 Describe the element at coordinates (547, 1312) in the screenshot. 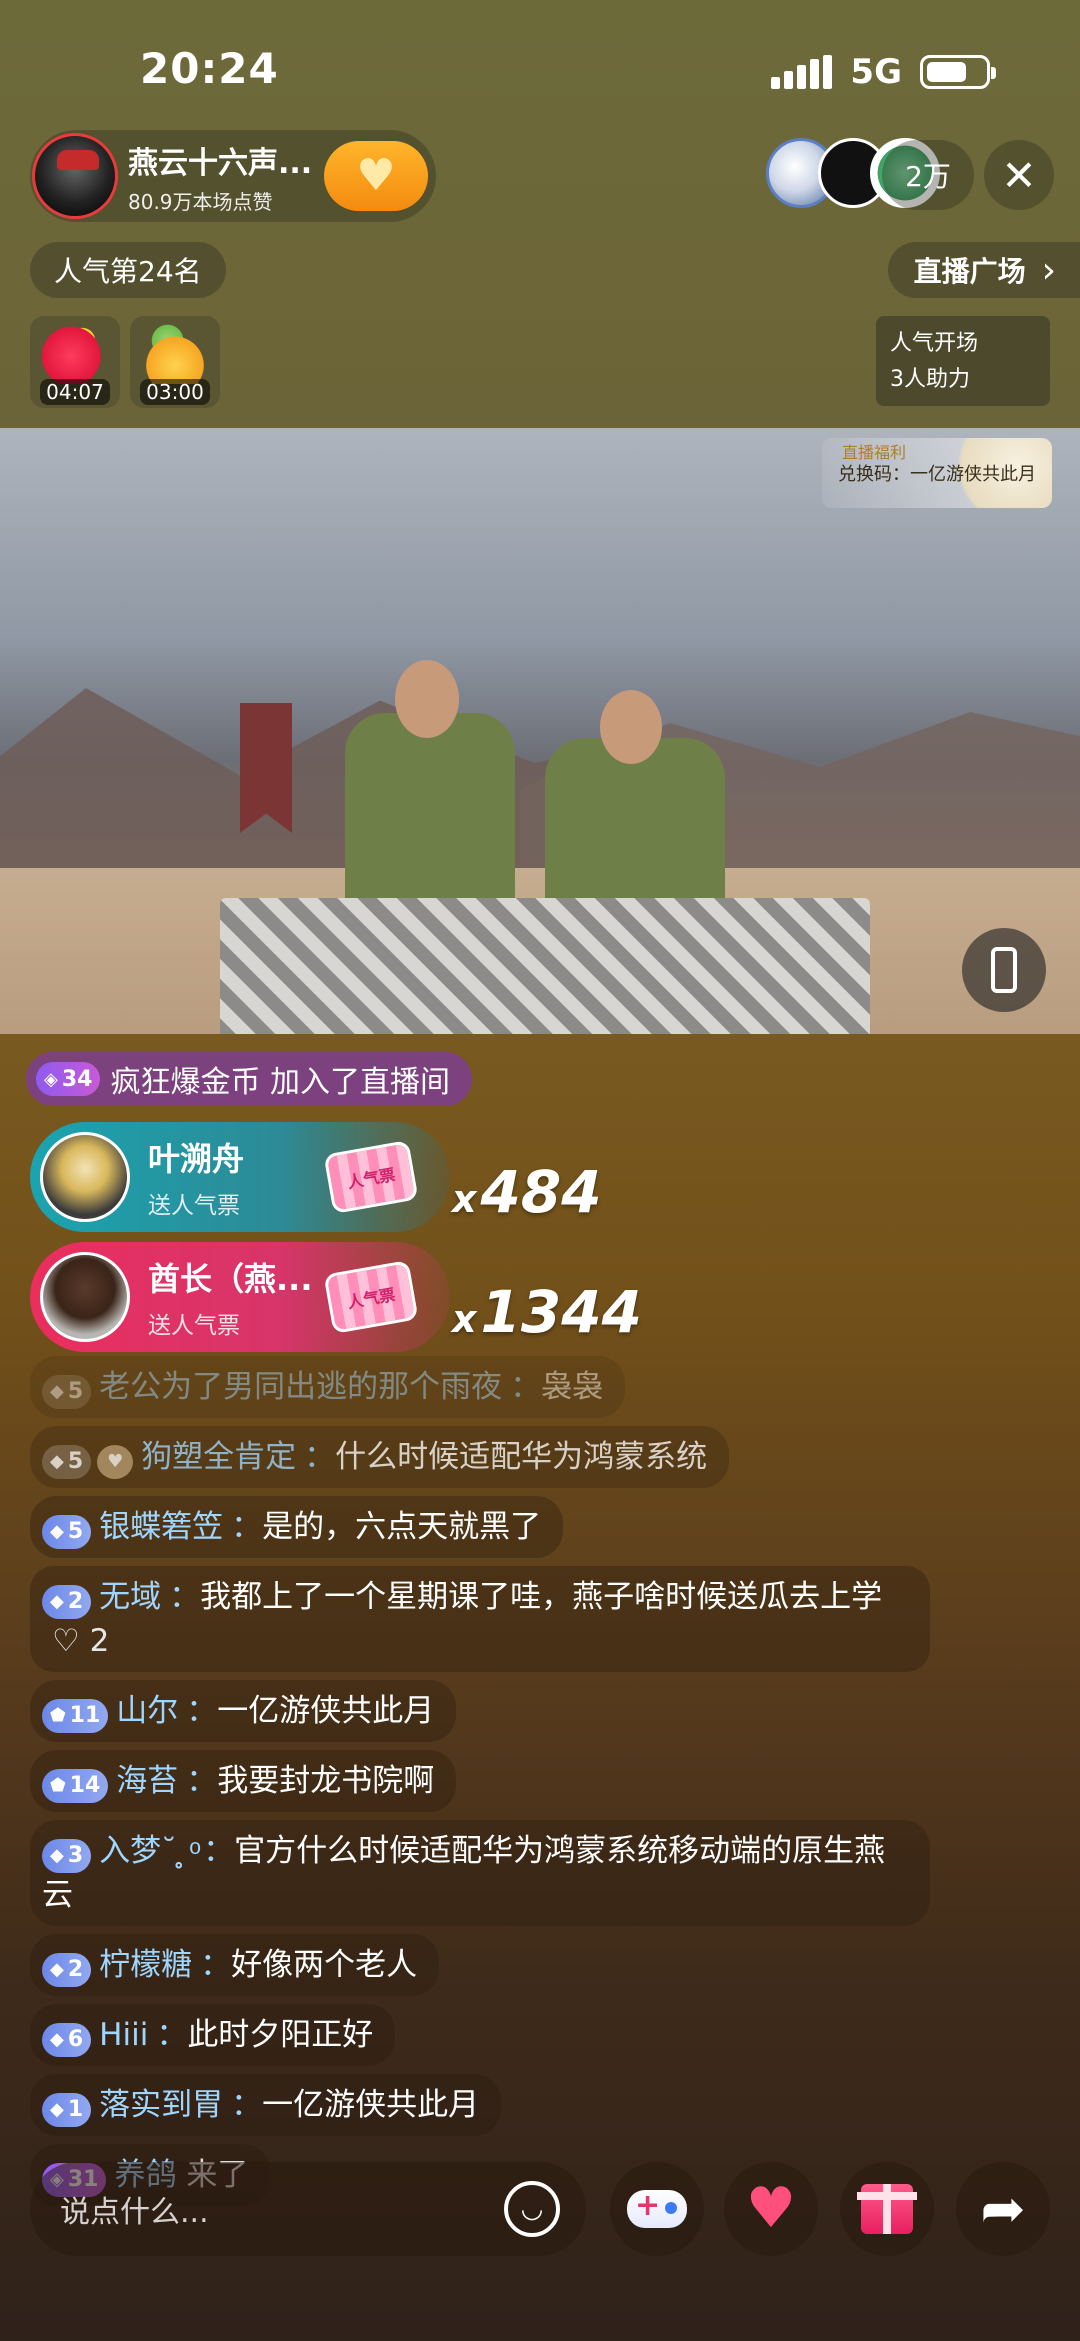

I see `gift-combo-count: x1344` at that location.